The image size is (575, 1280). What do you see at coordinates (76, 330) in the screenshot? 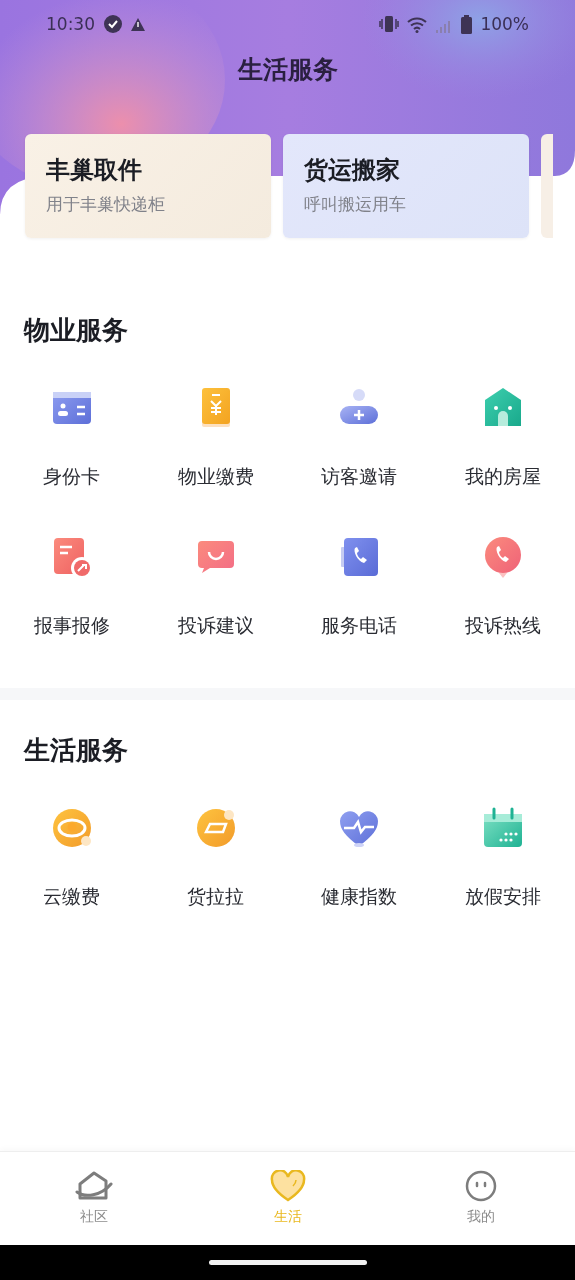
I see `section-title: 物业服务` at bounding box center [76, 330].